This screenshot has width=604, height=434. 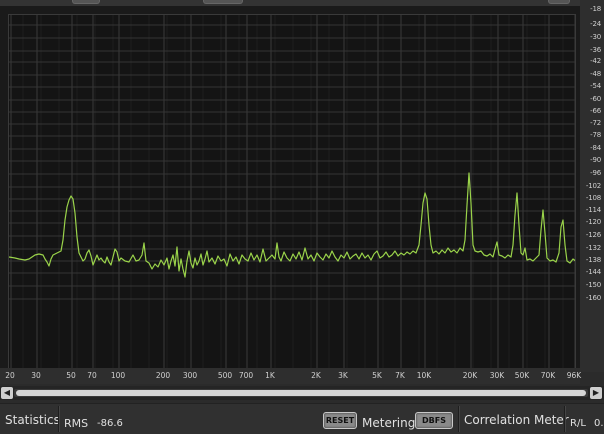 What do you see at coordinates (578, 423) in the screenshot?
I see `rl-label: R/L` at bounding box center [578, 423].